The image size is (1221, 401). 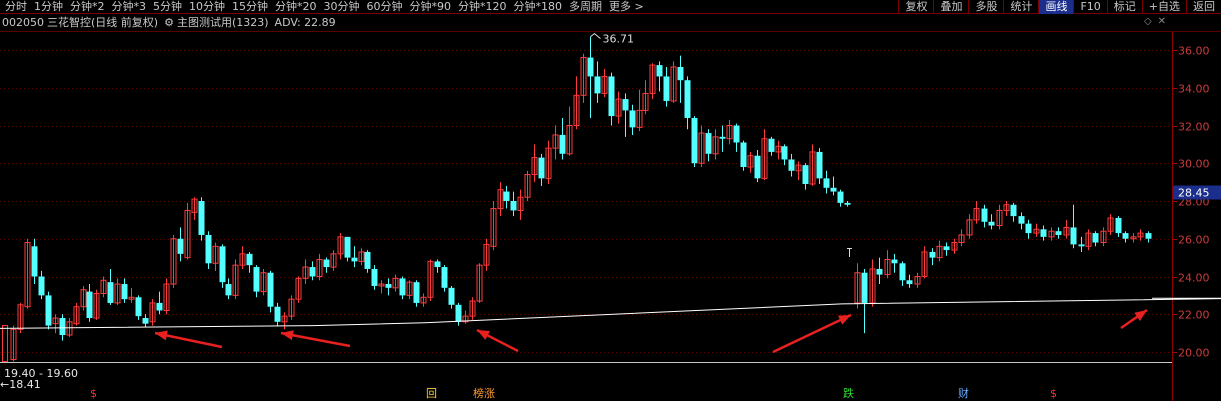 What do you see at coordinates (963, 394) in the screenshot?
I see `event-mark: 财` at bounding box center [963, 394].